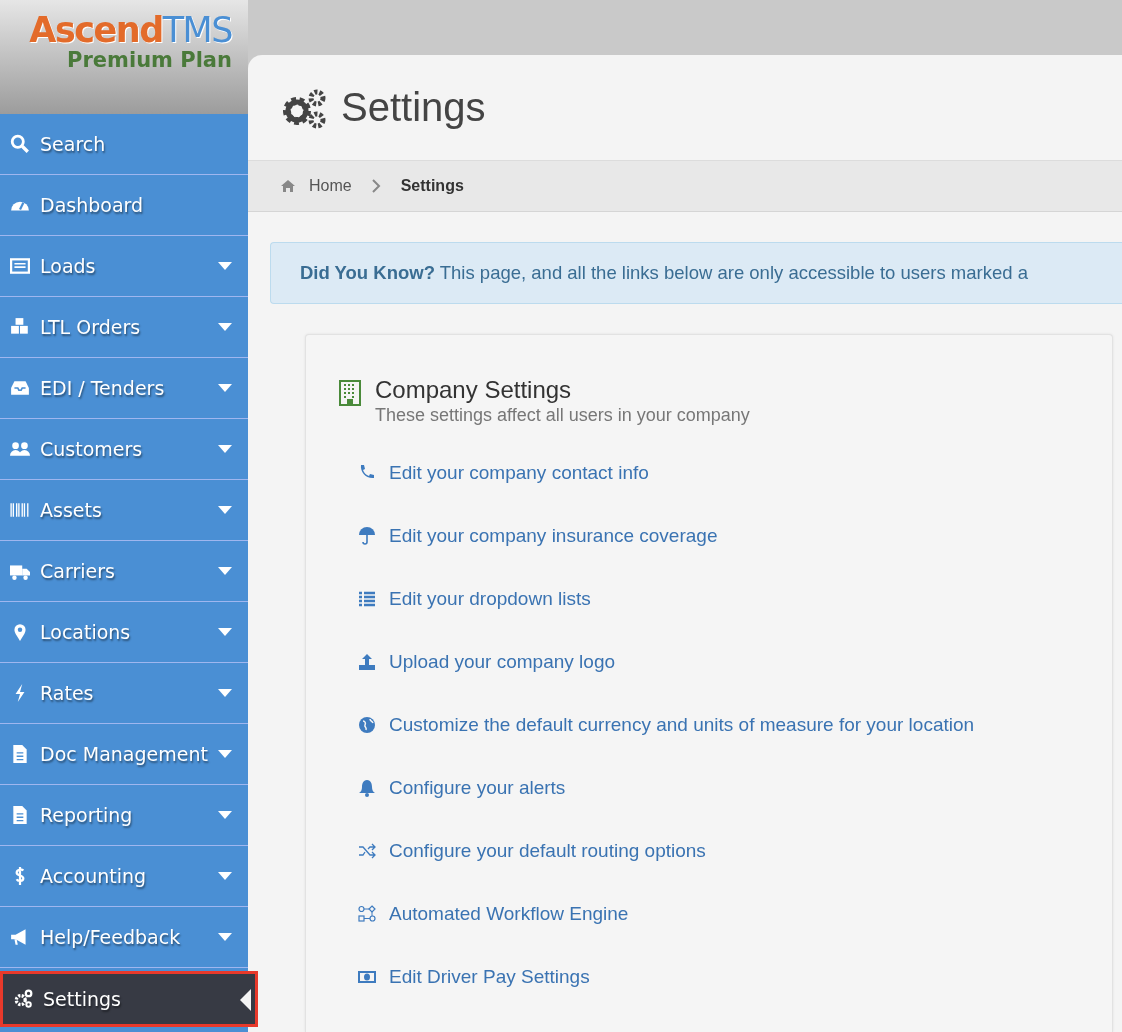 The image size is (1122, 1032). I want to click on card-subtitle: These settings affect all users in your company, so click(562, 415).